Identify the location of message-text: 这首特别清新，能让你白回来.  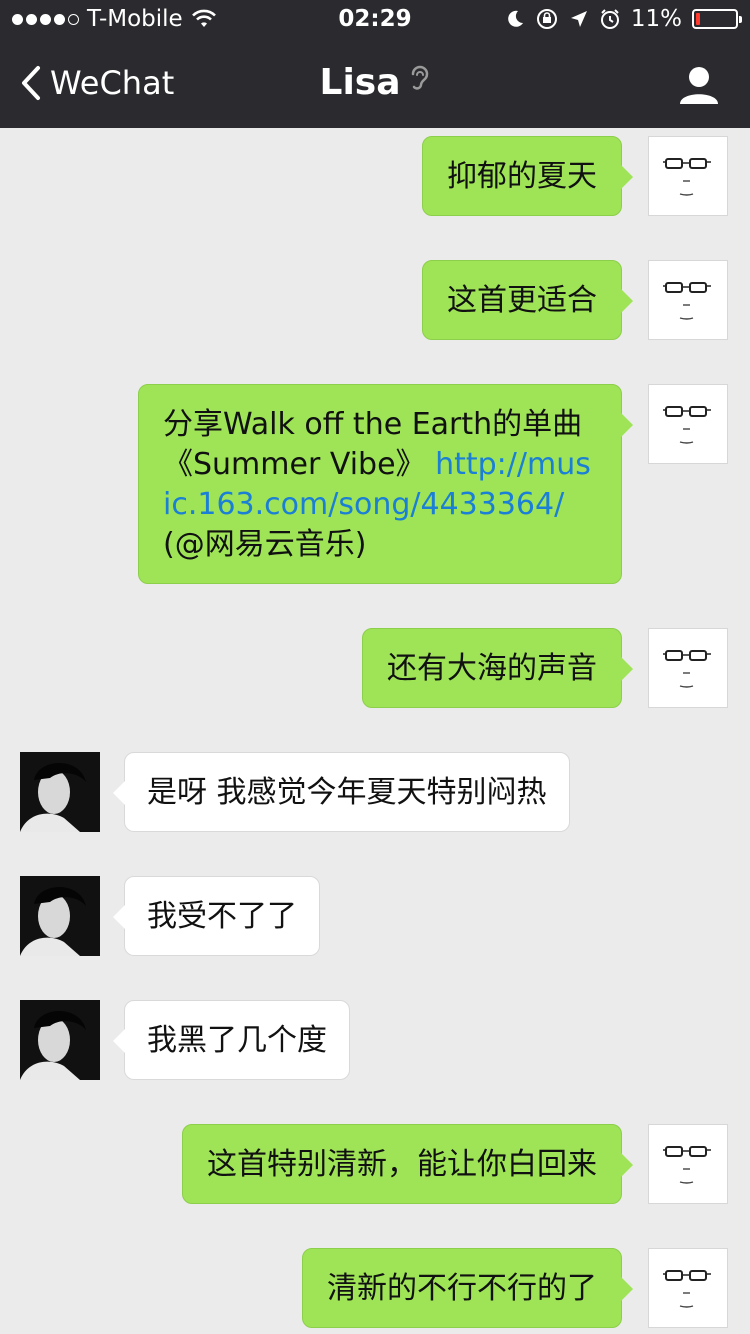
(402, 1164).